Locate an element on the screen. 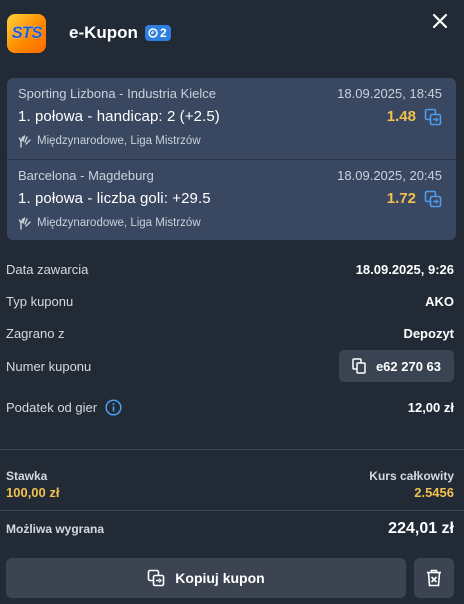 Image resolution: width=464 pixels, height=604 pixels. total-odds-value: 2.5456 is located at coordinates (434, 492).